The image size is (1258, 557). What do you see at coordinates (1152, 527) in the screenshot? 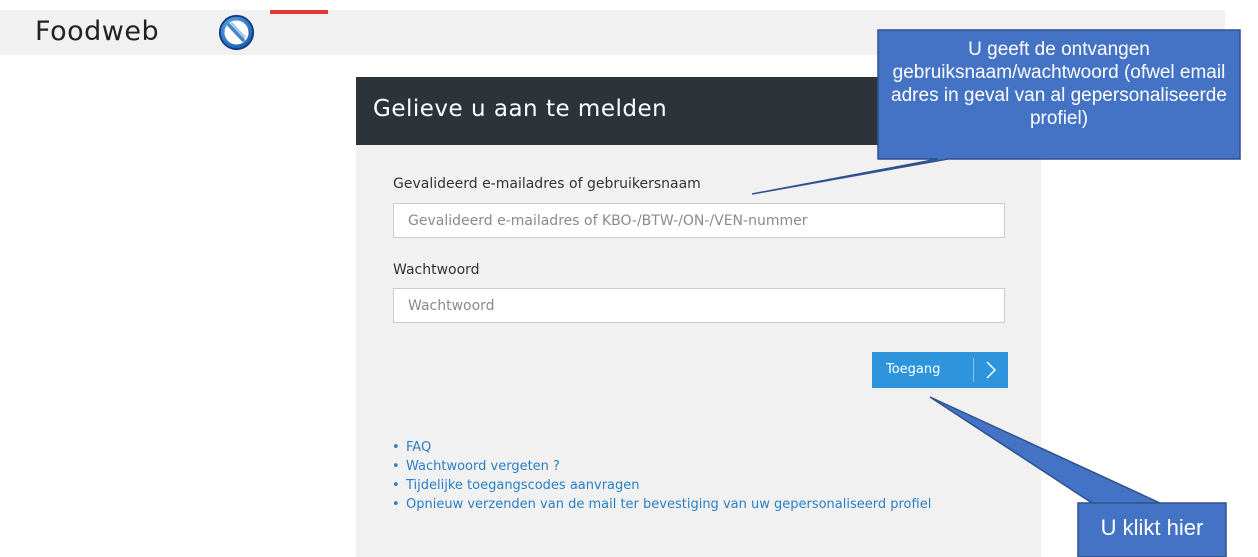
I see `callout-click-text: U klikt hier` at bounding box center [1152, 527].